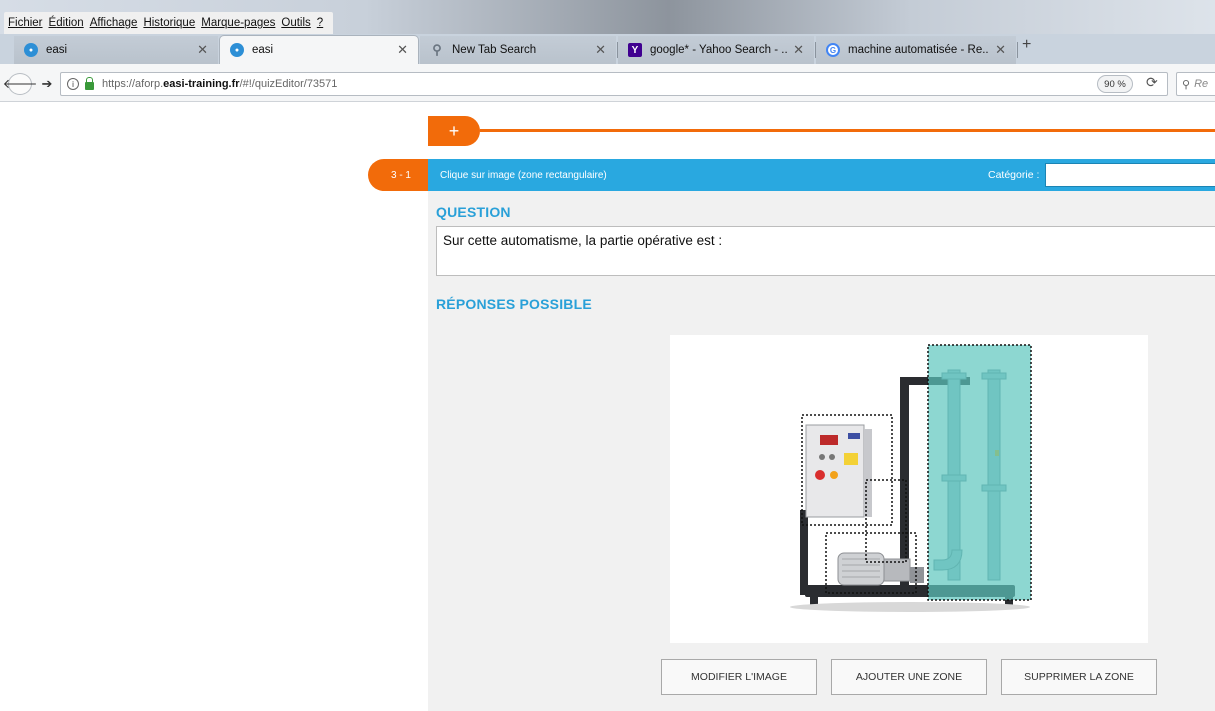 The width and height of the screenshot is (1215, 711). I want to click on back-button: 🡐, so click(20, 84).